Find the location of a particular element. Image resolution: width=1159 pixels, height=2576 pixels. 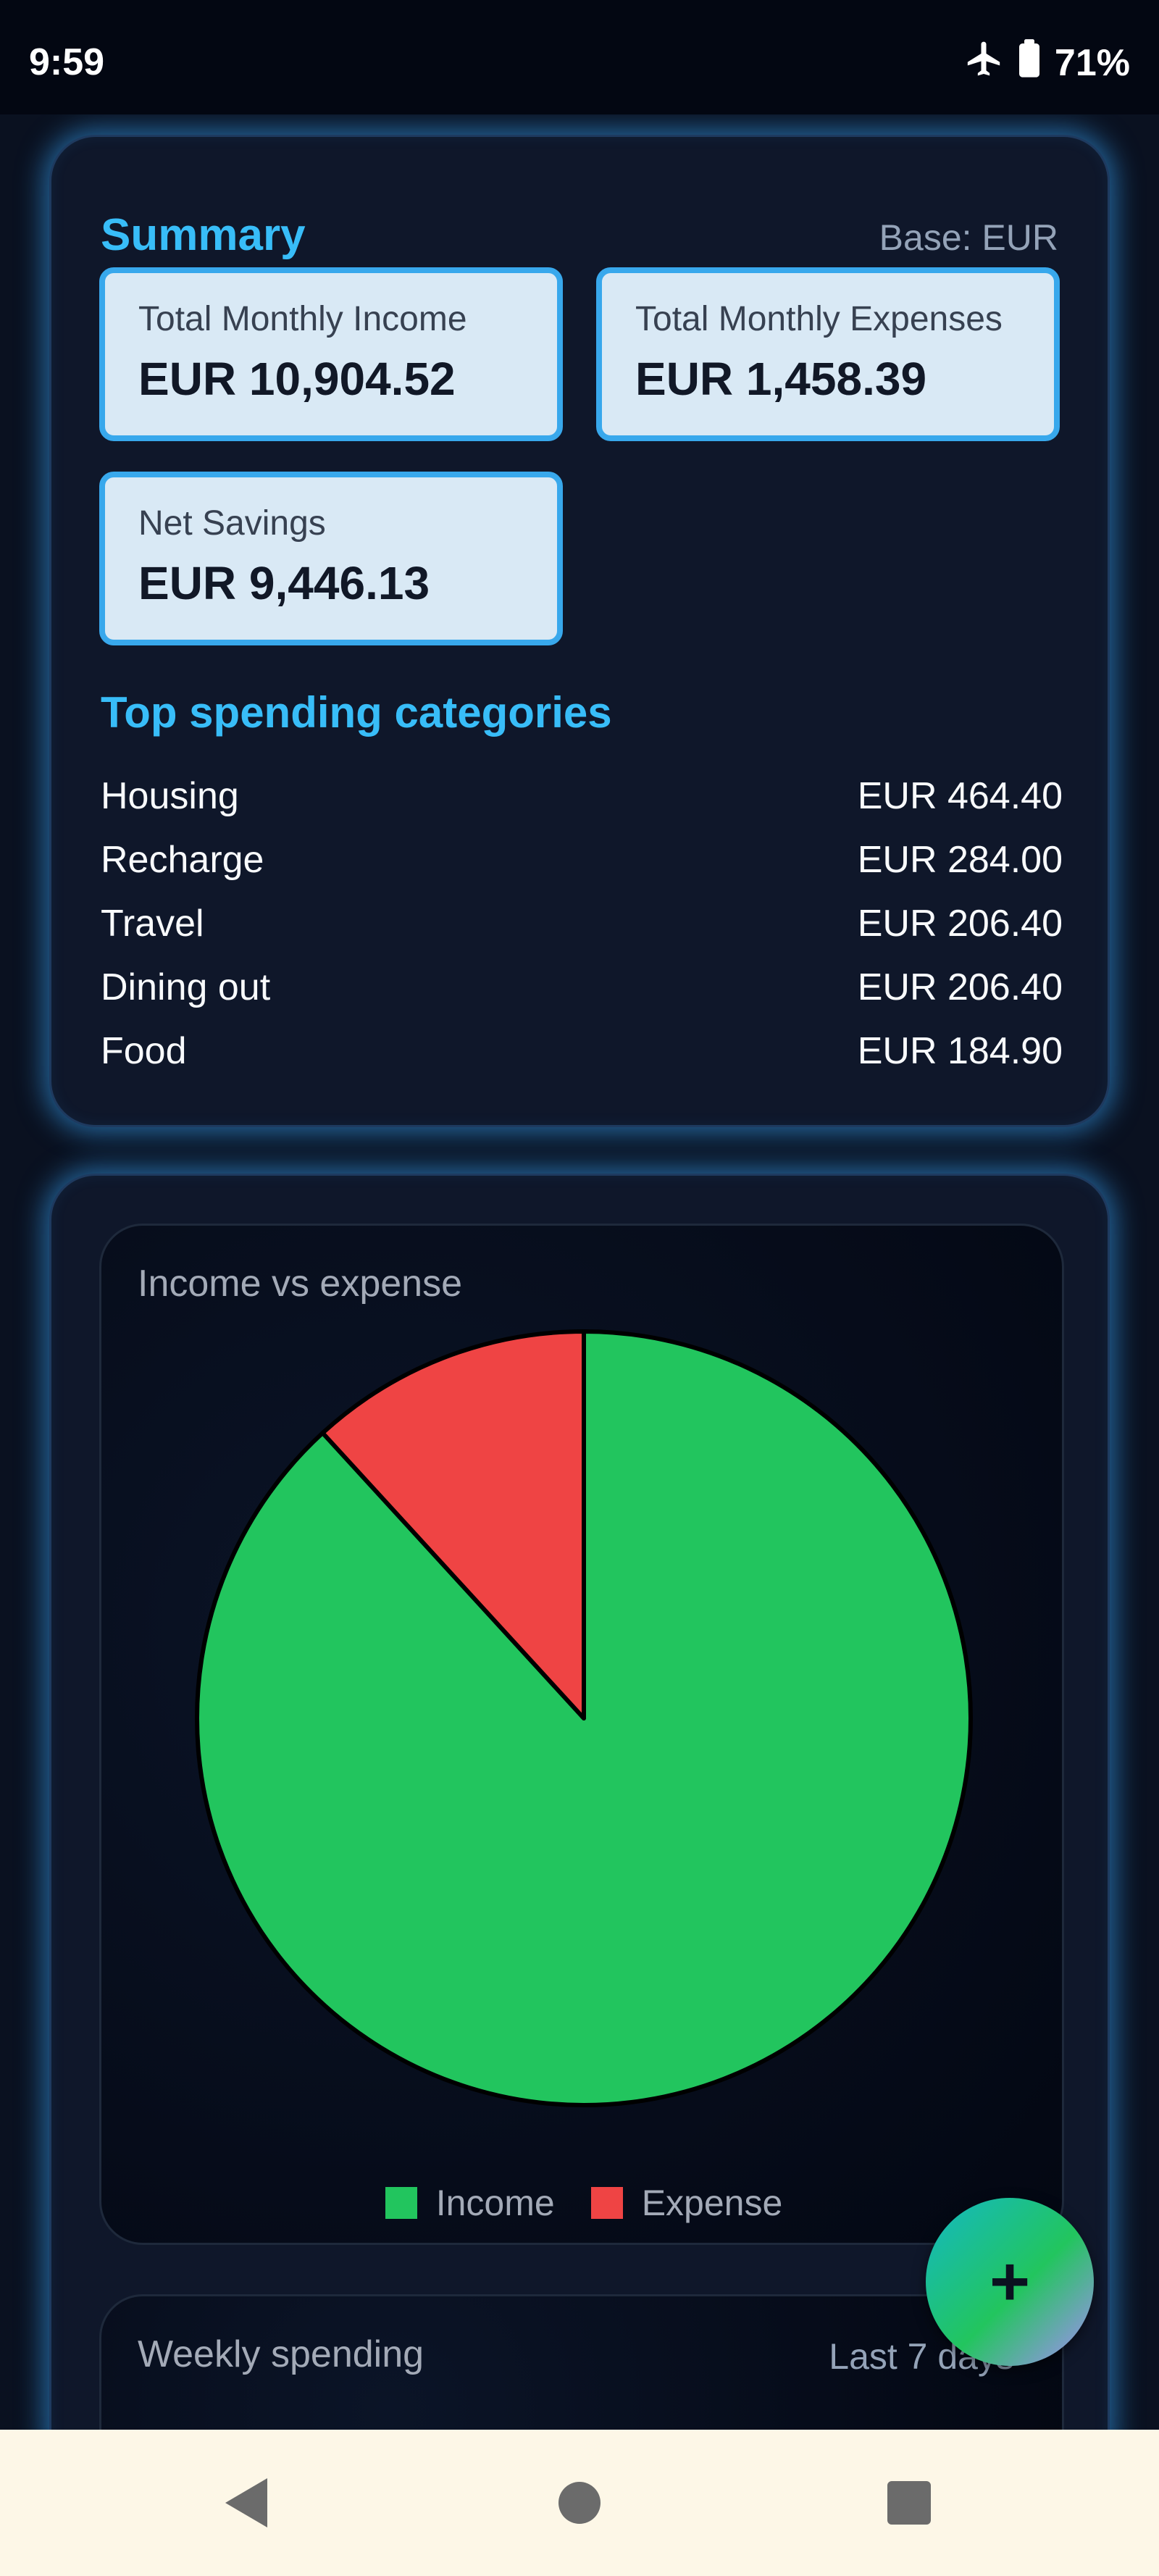

nav-recents-button is located at coordinates (909, 2503).